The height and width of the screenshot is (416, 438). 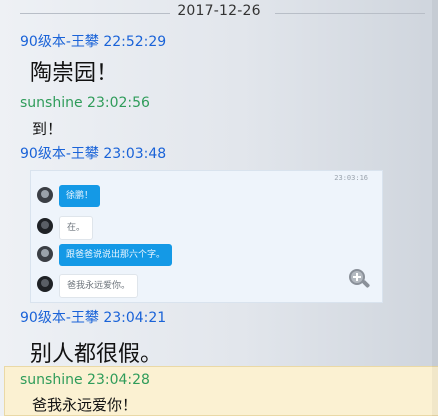 I want to click on message-sender-time: sunshine 23:02:56, so click(x=85, y=103).